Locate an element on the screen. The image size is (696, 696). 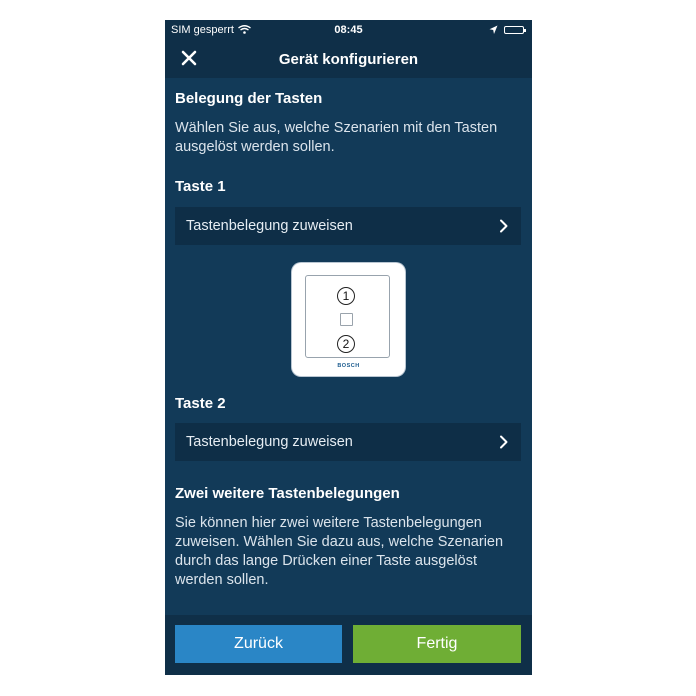
button1-heading: Taste 1 is located at coordinates (200, 186).